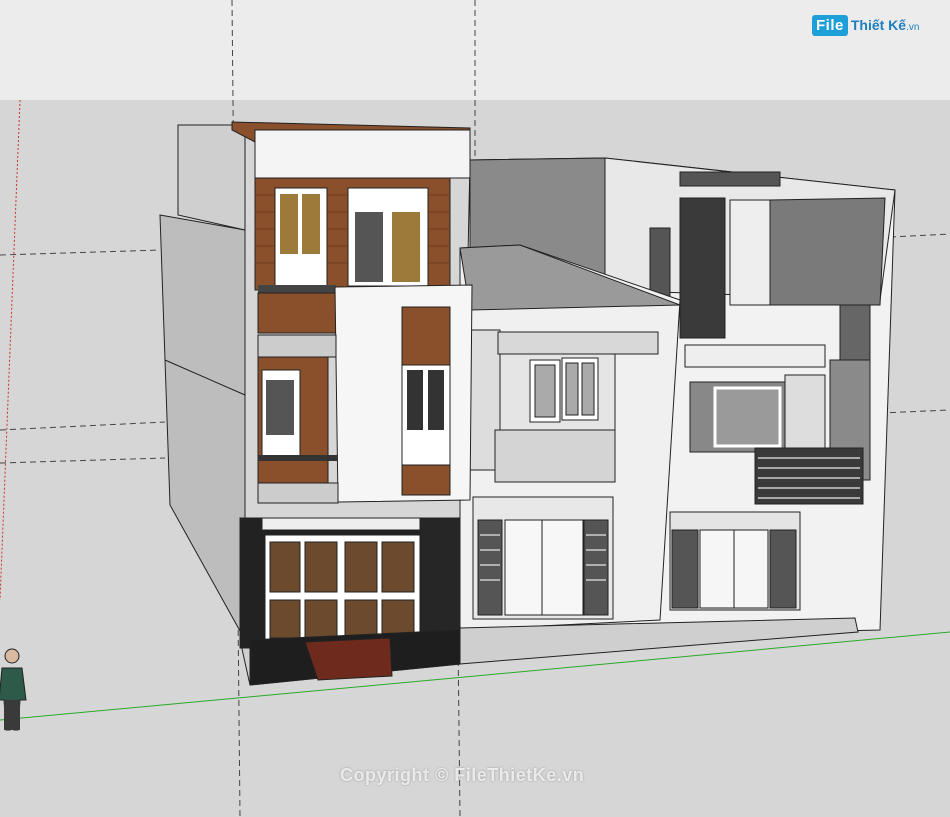 This screenshot has height=817, width=950. What do you see at coordinates (462, 775) in the screenshot?
I see `copyright-watermark: Copyright © FileThietKe.vn` at bounding box center [462, 775].